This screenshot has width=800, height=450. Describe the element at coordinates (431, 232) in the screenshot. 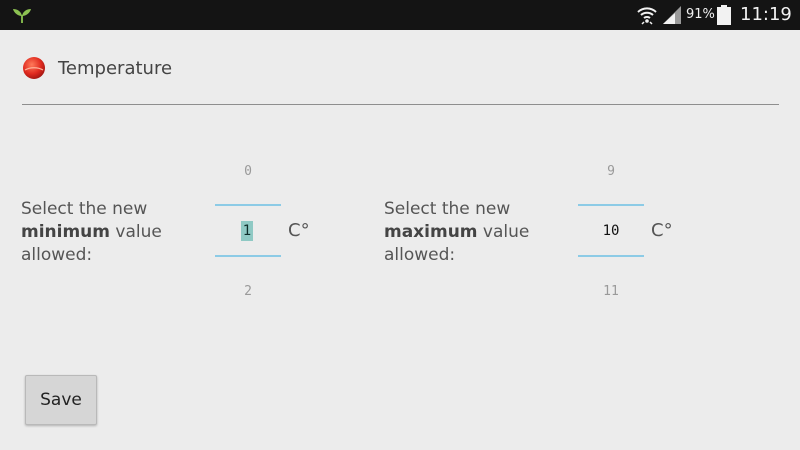

I see `max-prompt-bold: maximum` at that location.